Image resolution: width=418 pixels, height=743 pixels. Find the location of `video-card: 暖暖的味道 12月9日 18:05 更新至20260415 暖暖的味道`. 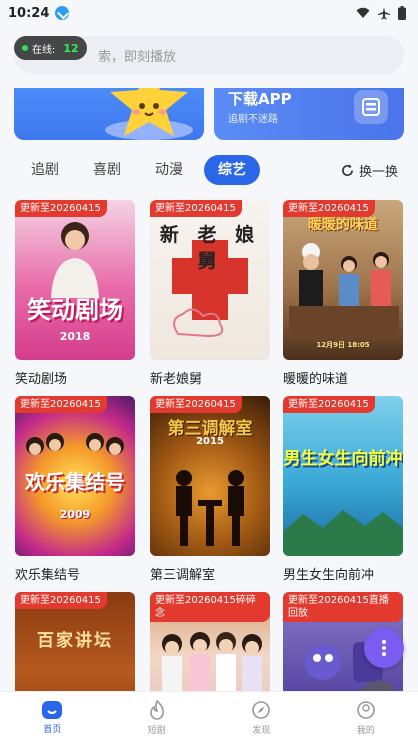

video-card: 暖暖的味道 12月9日 18:05 更新至20260415 暖暖的味道 is located at coordinates (343, 293).